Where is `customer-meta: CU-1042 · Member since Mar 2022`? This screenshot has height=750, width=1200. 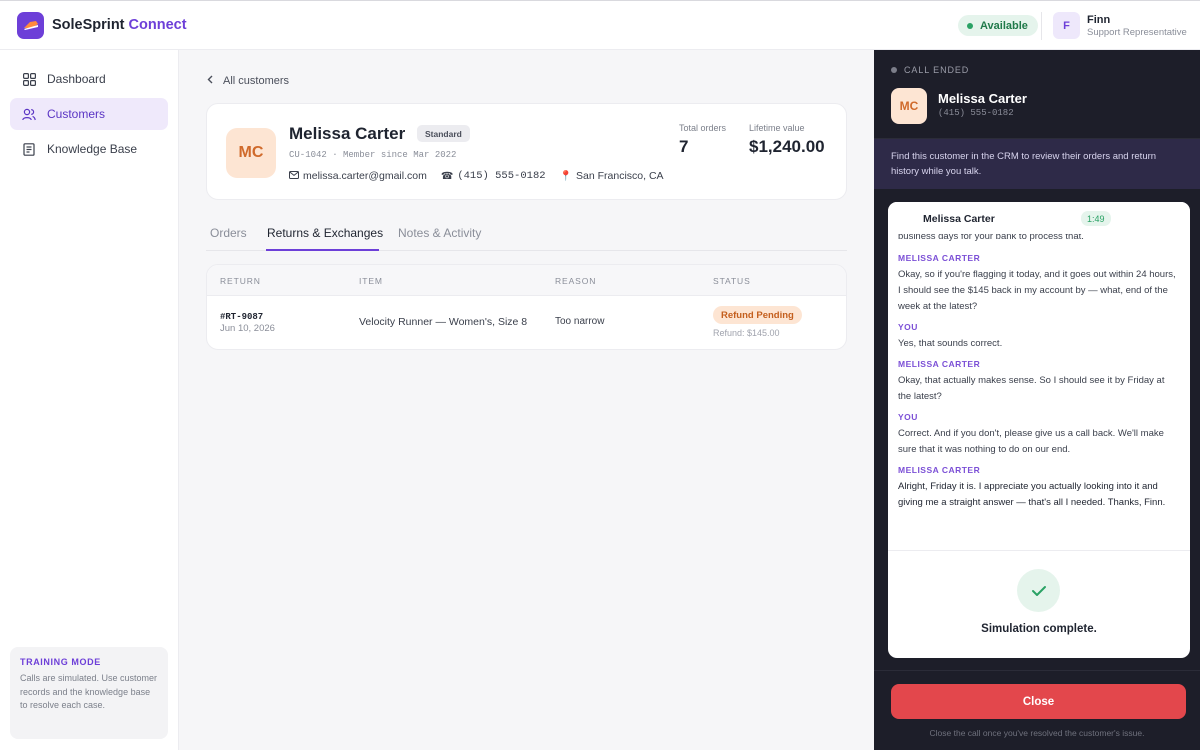
customer-meta: CU-1042 · Member since Mar 2022 is located at coordinates (373, 155).